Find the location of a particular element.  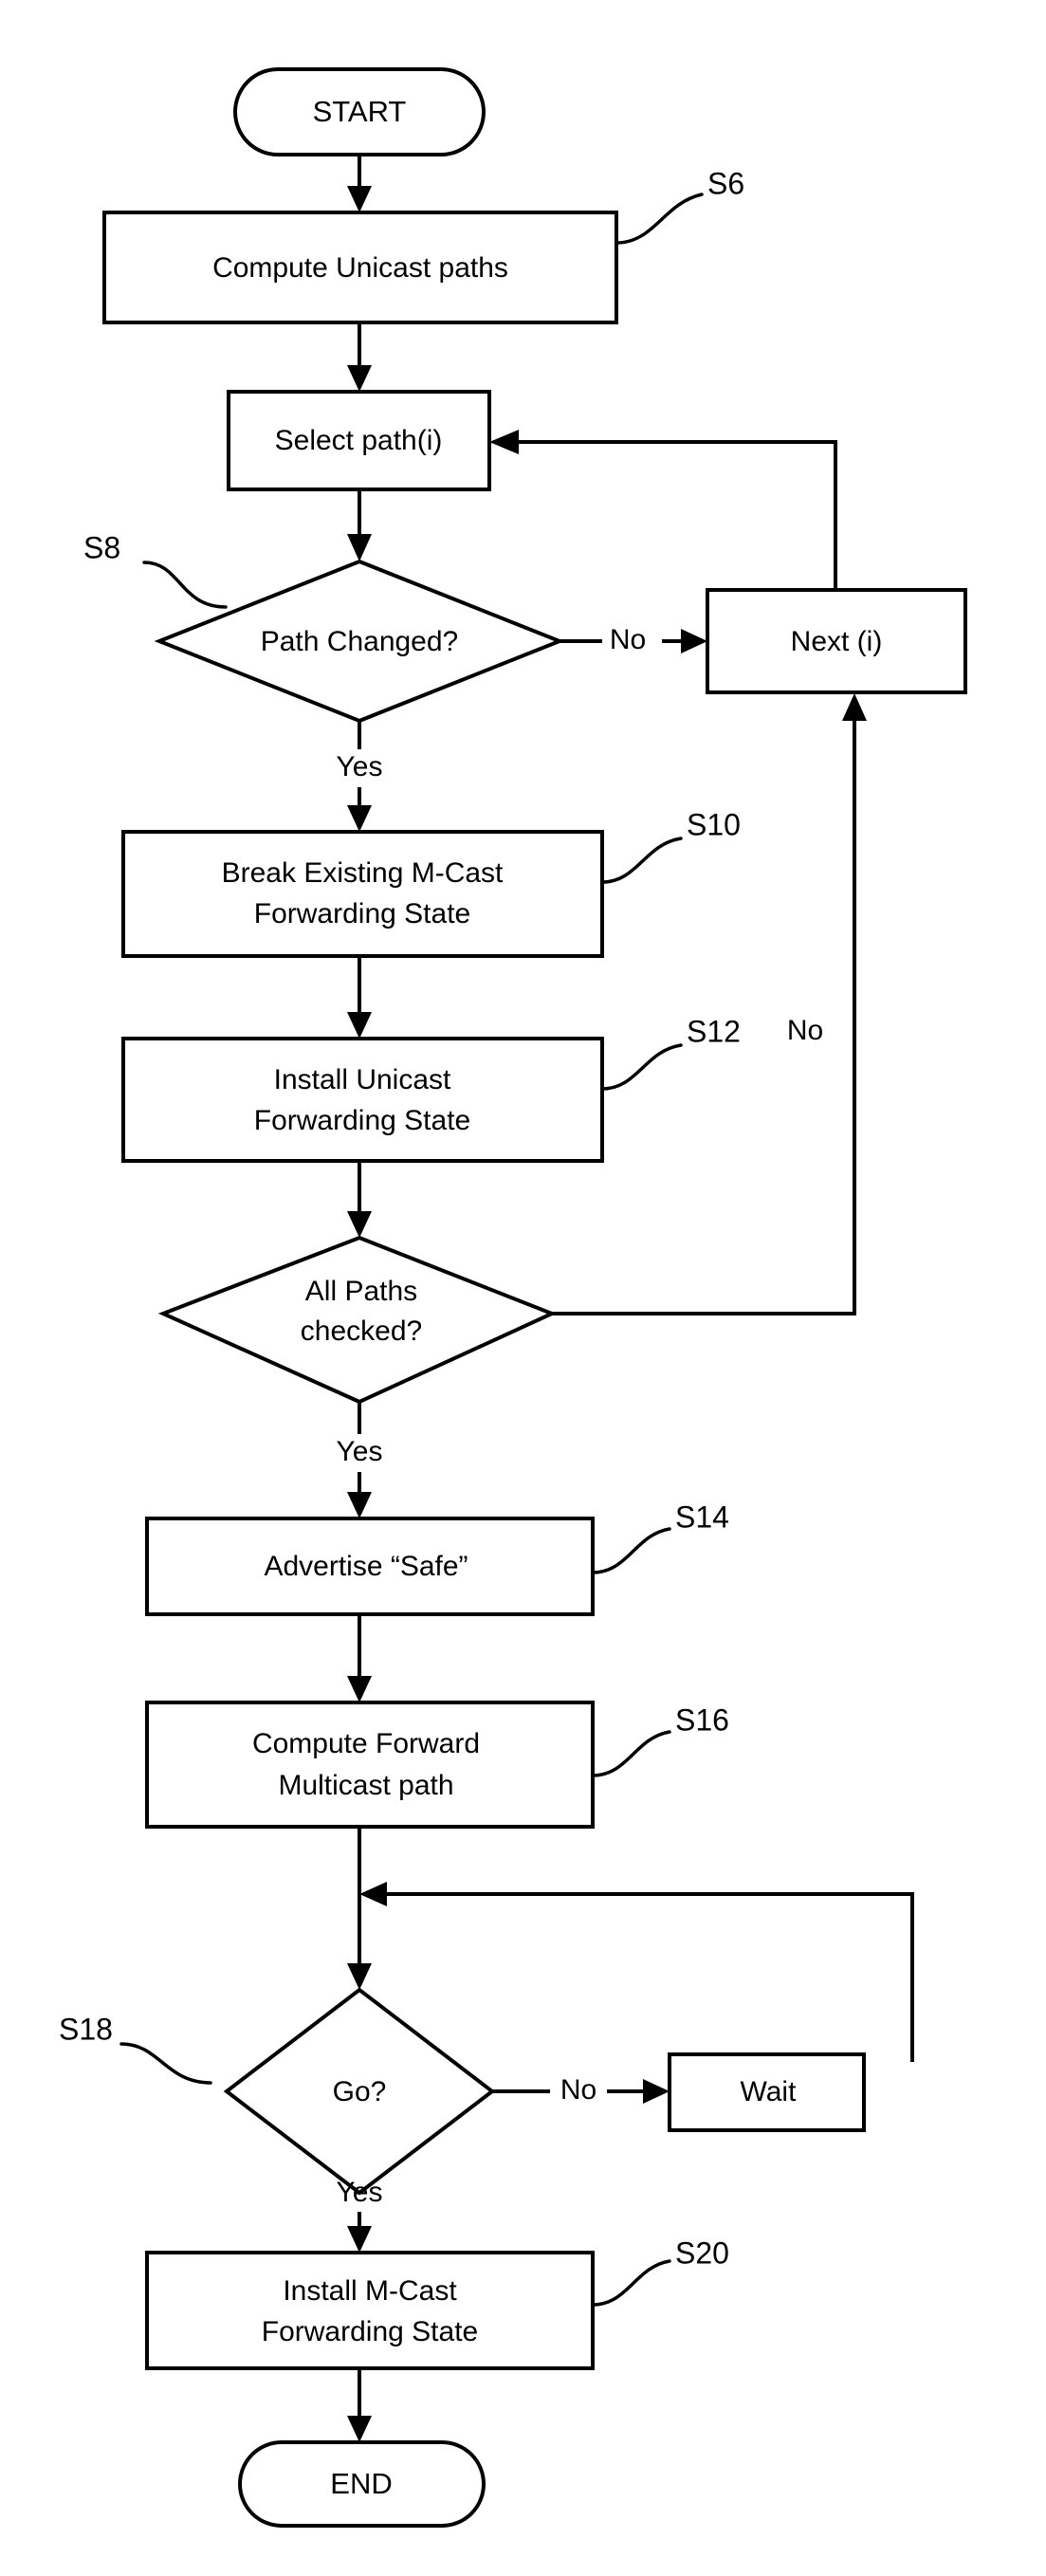

node-break-mcast-state-line1: Break Existing M-Cast is located at coordinates (363, 873).